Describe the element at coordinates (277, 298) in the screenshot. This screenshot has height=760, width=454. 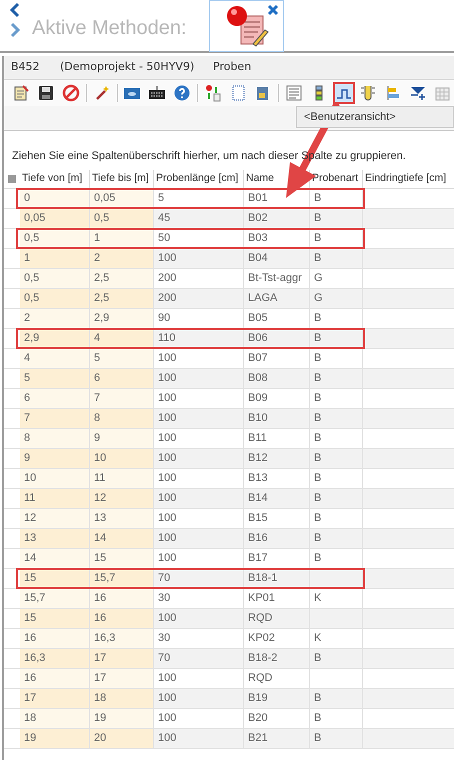
I see `table-cell: LAGA` at that location.